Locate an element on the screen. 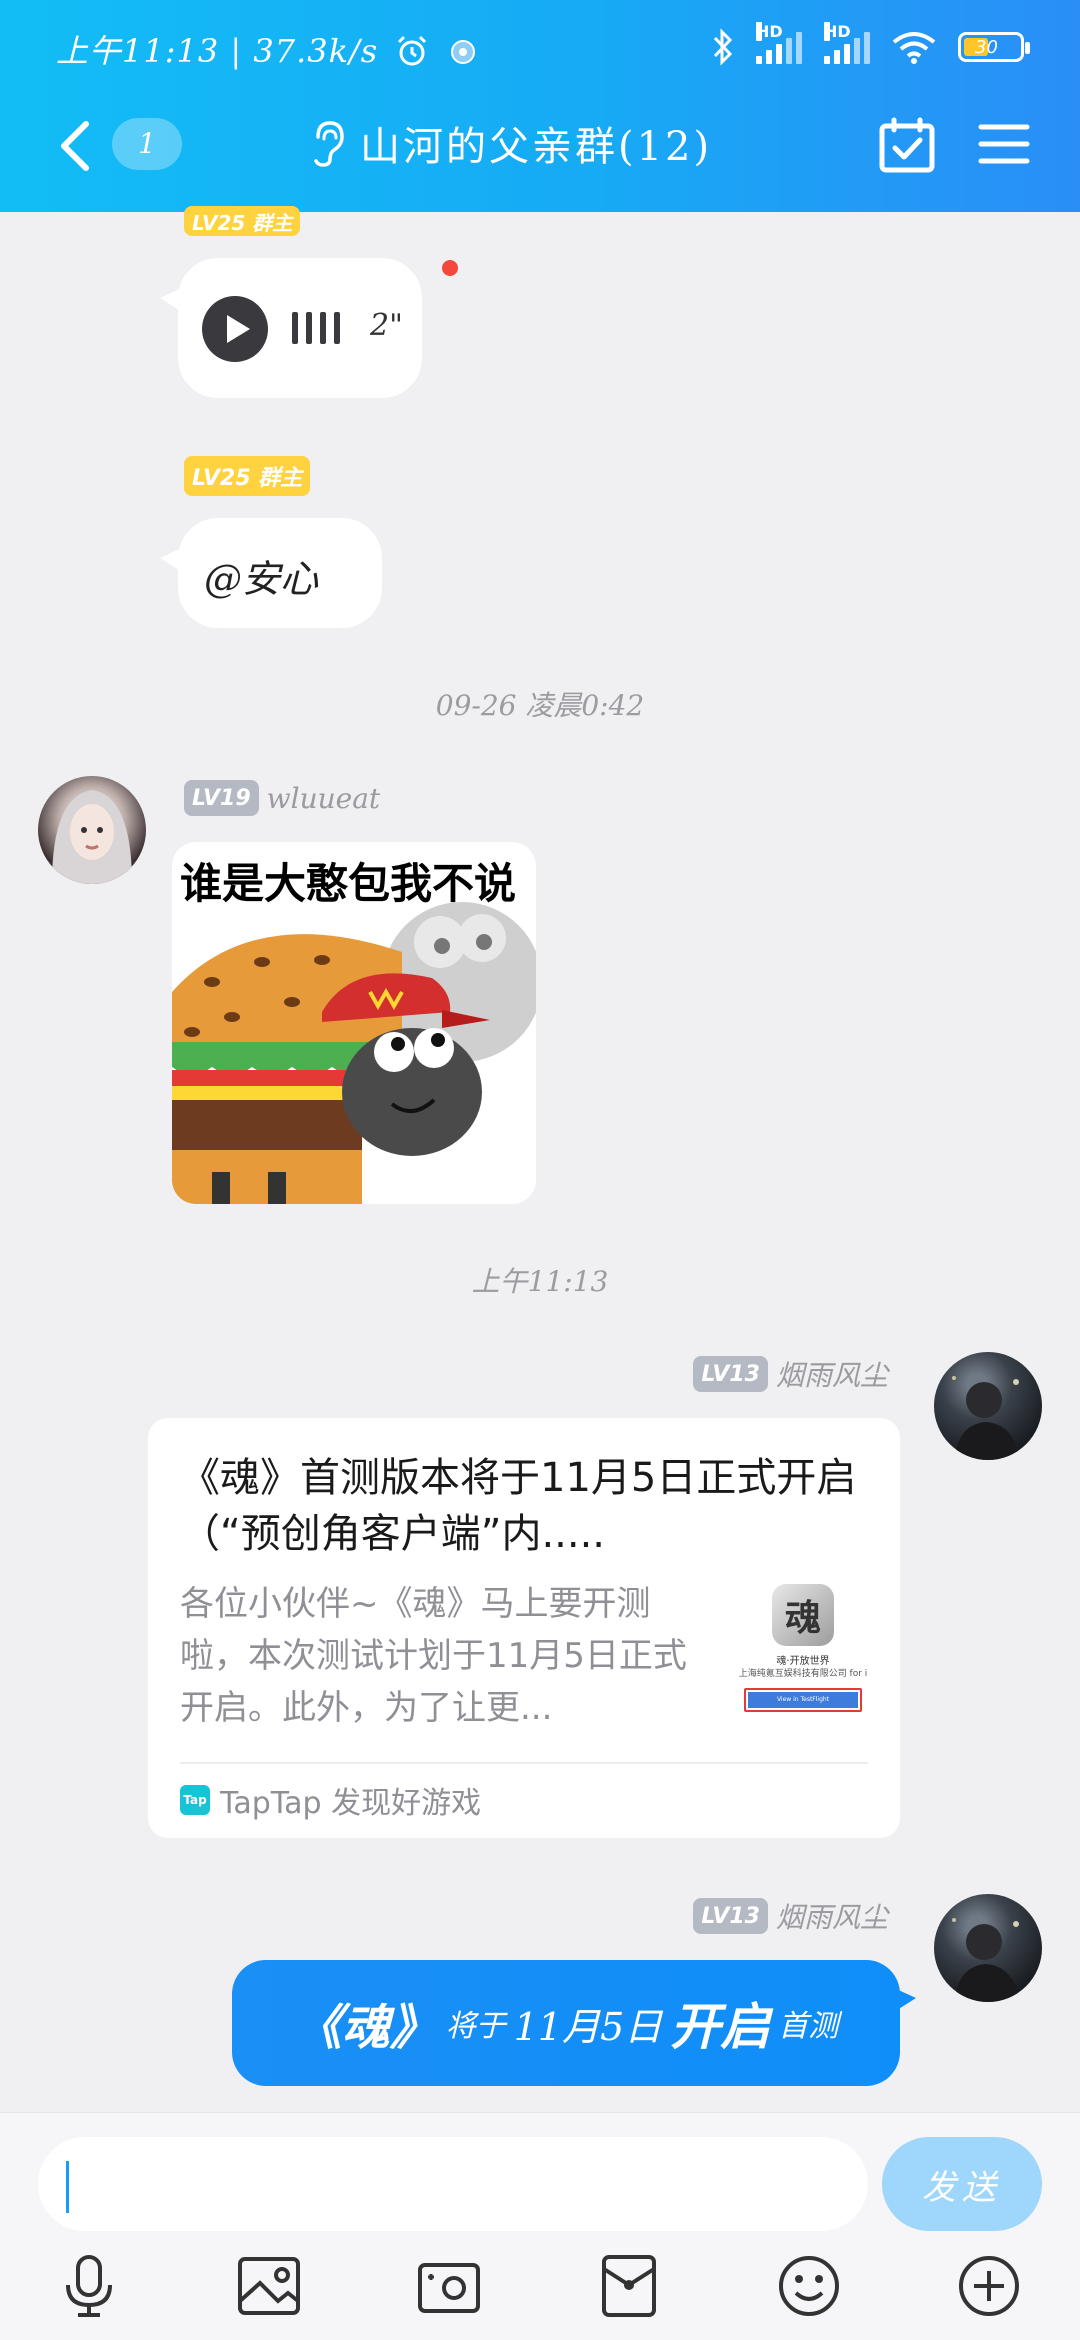  status-left: 上午11:13 | 37.3k/s is located at coordinates (266, 49).